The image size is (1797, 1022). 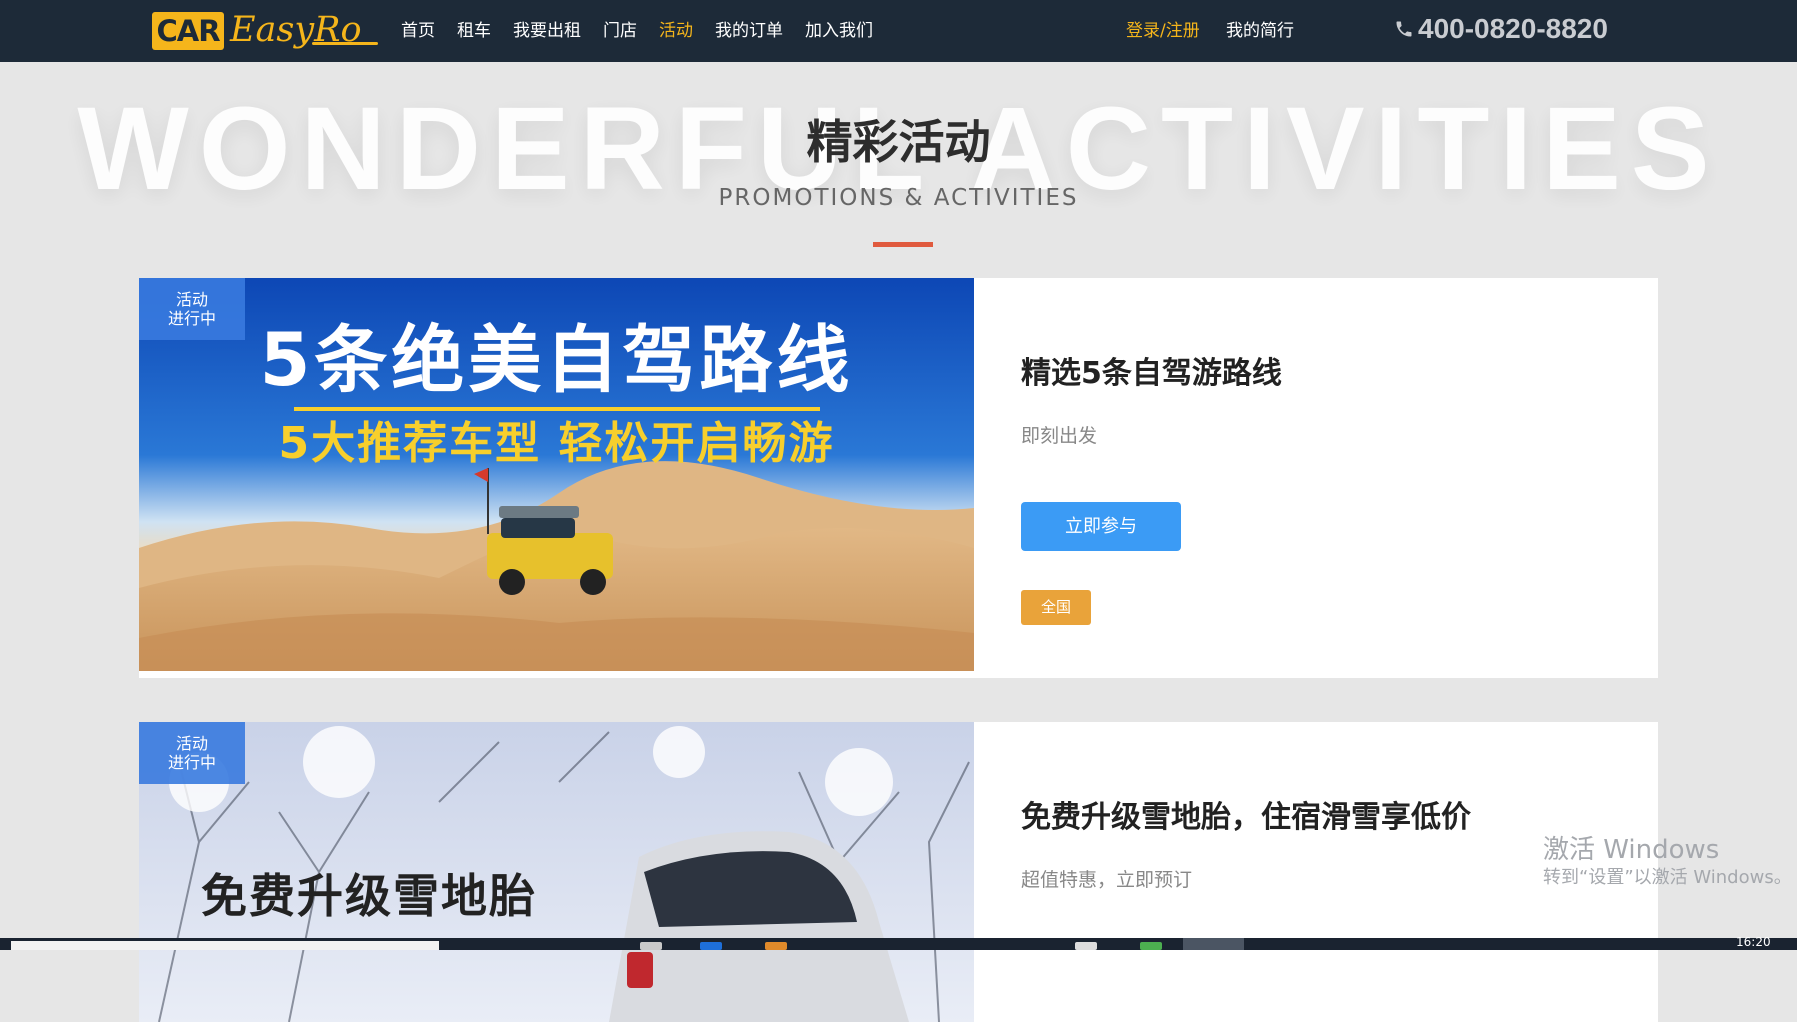 I want to click on main-nav: 首页 租车 我要出租 门店 活动 我的订单 加入我们, so click(x=648, y=31).